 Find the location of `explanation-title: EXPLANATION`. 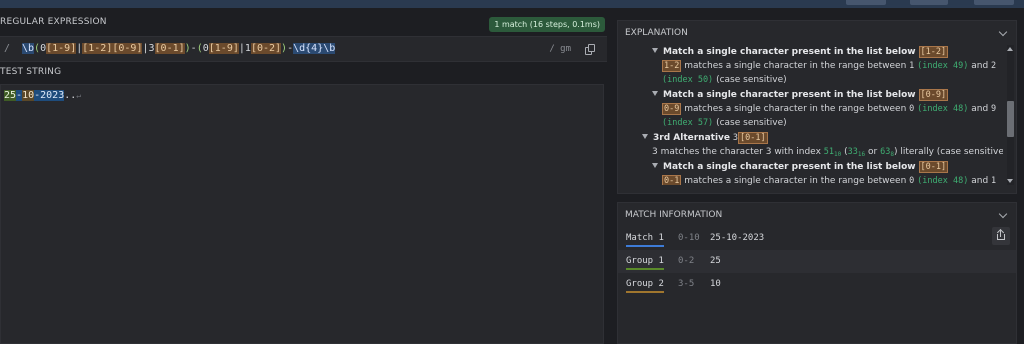

explanation-title: EXPLANATION is located at coordinates (656, 33).